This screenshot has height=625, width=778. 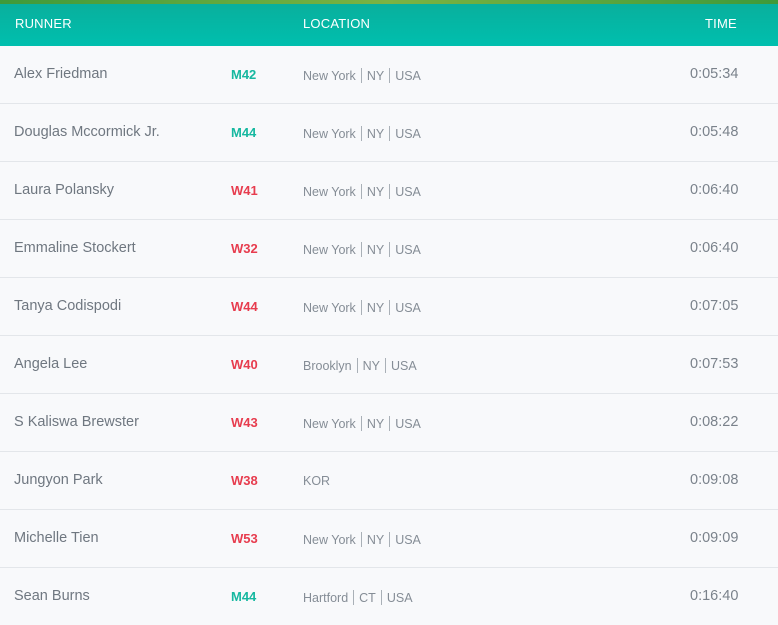 What do you see at coordinates (389, 23) in the screenshot?
I see `table-header: RUNNER LOCATION TIME` at bounding box center [389, 23].